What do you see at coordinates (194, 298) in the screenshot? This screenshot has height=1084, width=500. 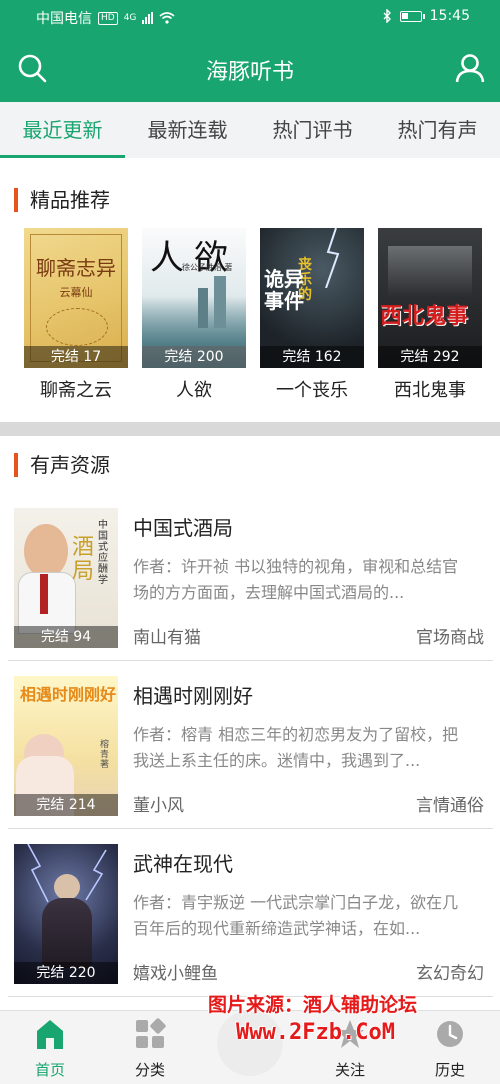 I see `book-cover: 人欲 徐公子胜治 著 完结 200` at bounding box center [194, 298].